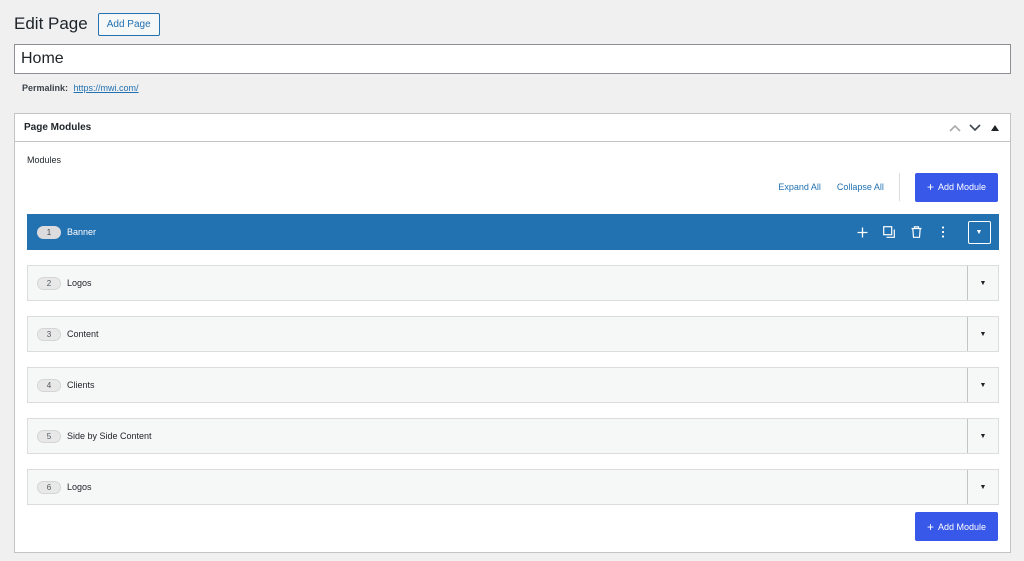 The image size is (1024, 561). Describe the element at coordinates (860, 187) in the screenshot. I see `collapse-all-link: Collapse All` at that location.